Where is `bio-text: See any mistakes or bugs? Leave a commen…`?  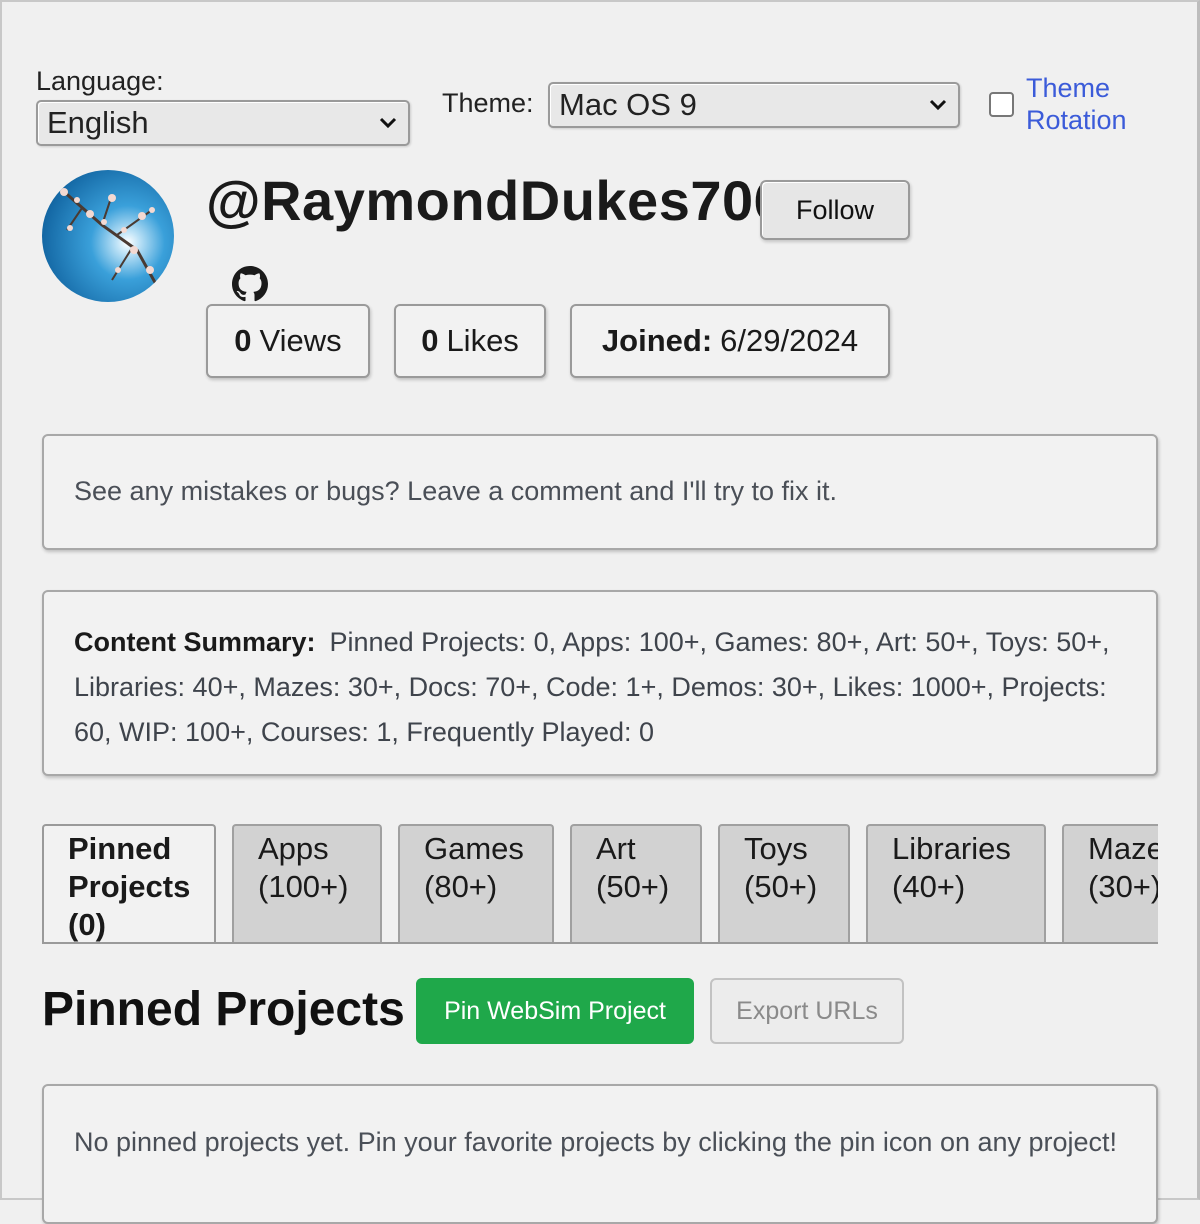
bio-text: See any mistakes or bugs? Leave a commen… is located at coordinates (456, 491).